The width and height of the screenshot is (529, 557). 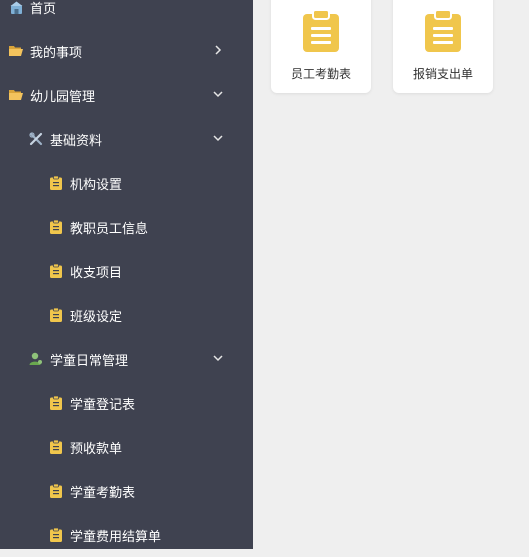 I want to click on sidebar-item-kindergarten-management: 幼儿园管理, so click(x=126, y=95).